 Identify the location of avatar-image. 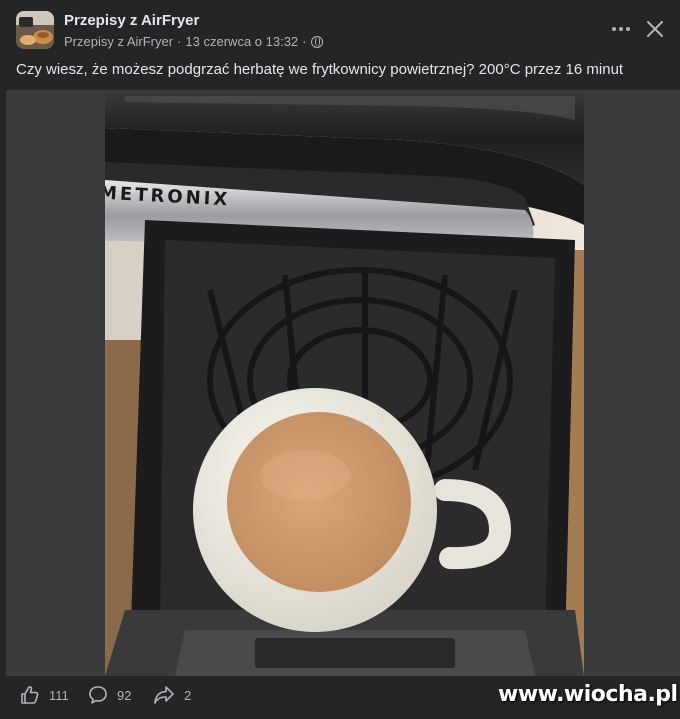
(35, 30).